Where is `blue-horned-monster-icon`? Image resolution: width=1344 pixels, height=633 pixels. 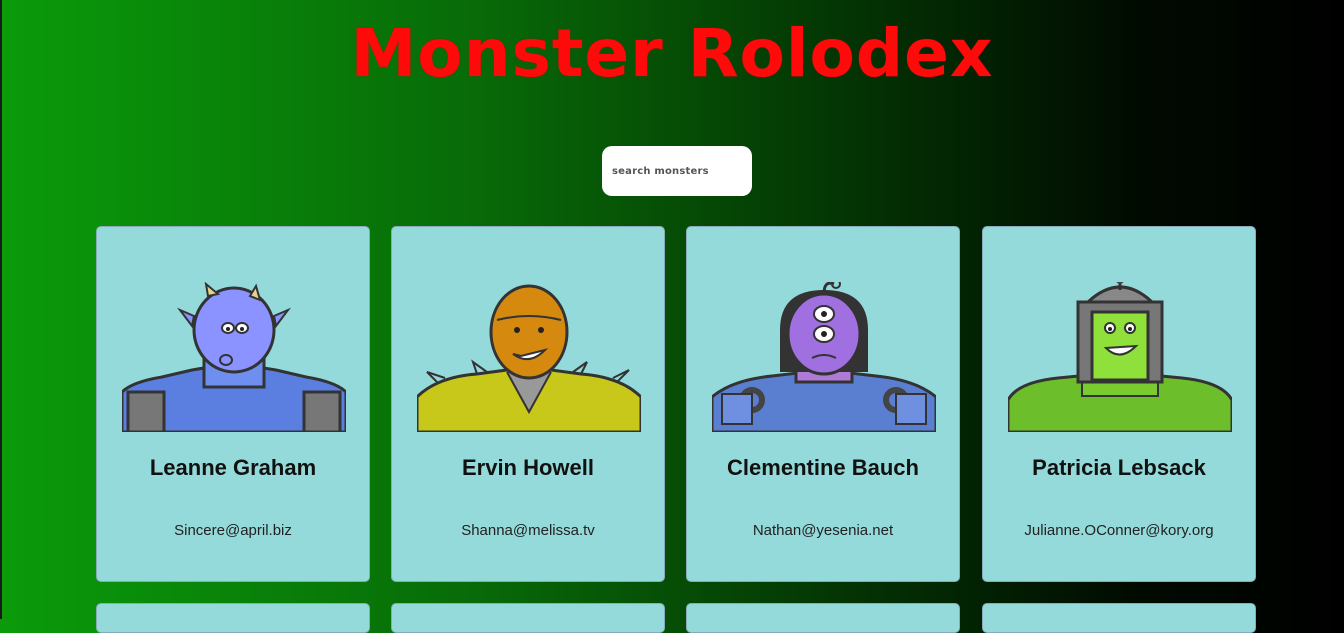
blue-horned-monster-icon is located at coordinates (234, 357).